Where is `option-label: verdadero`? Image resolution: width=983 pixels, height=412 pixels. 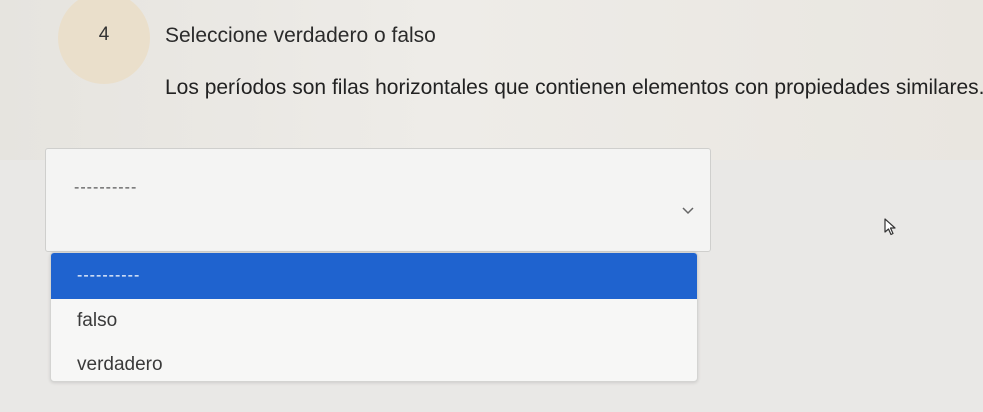 option-label: verdadero is located at coordinates (120, 364).